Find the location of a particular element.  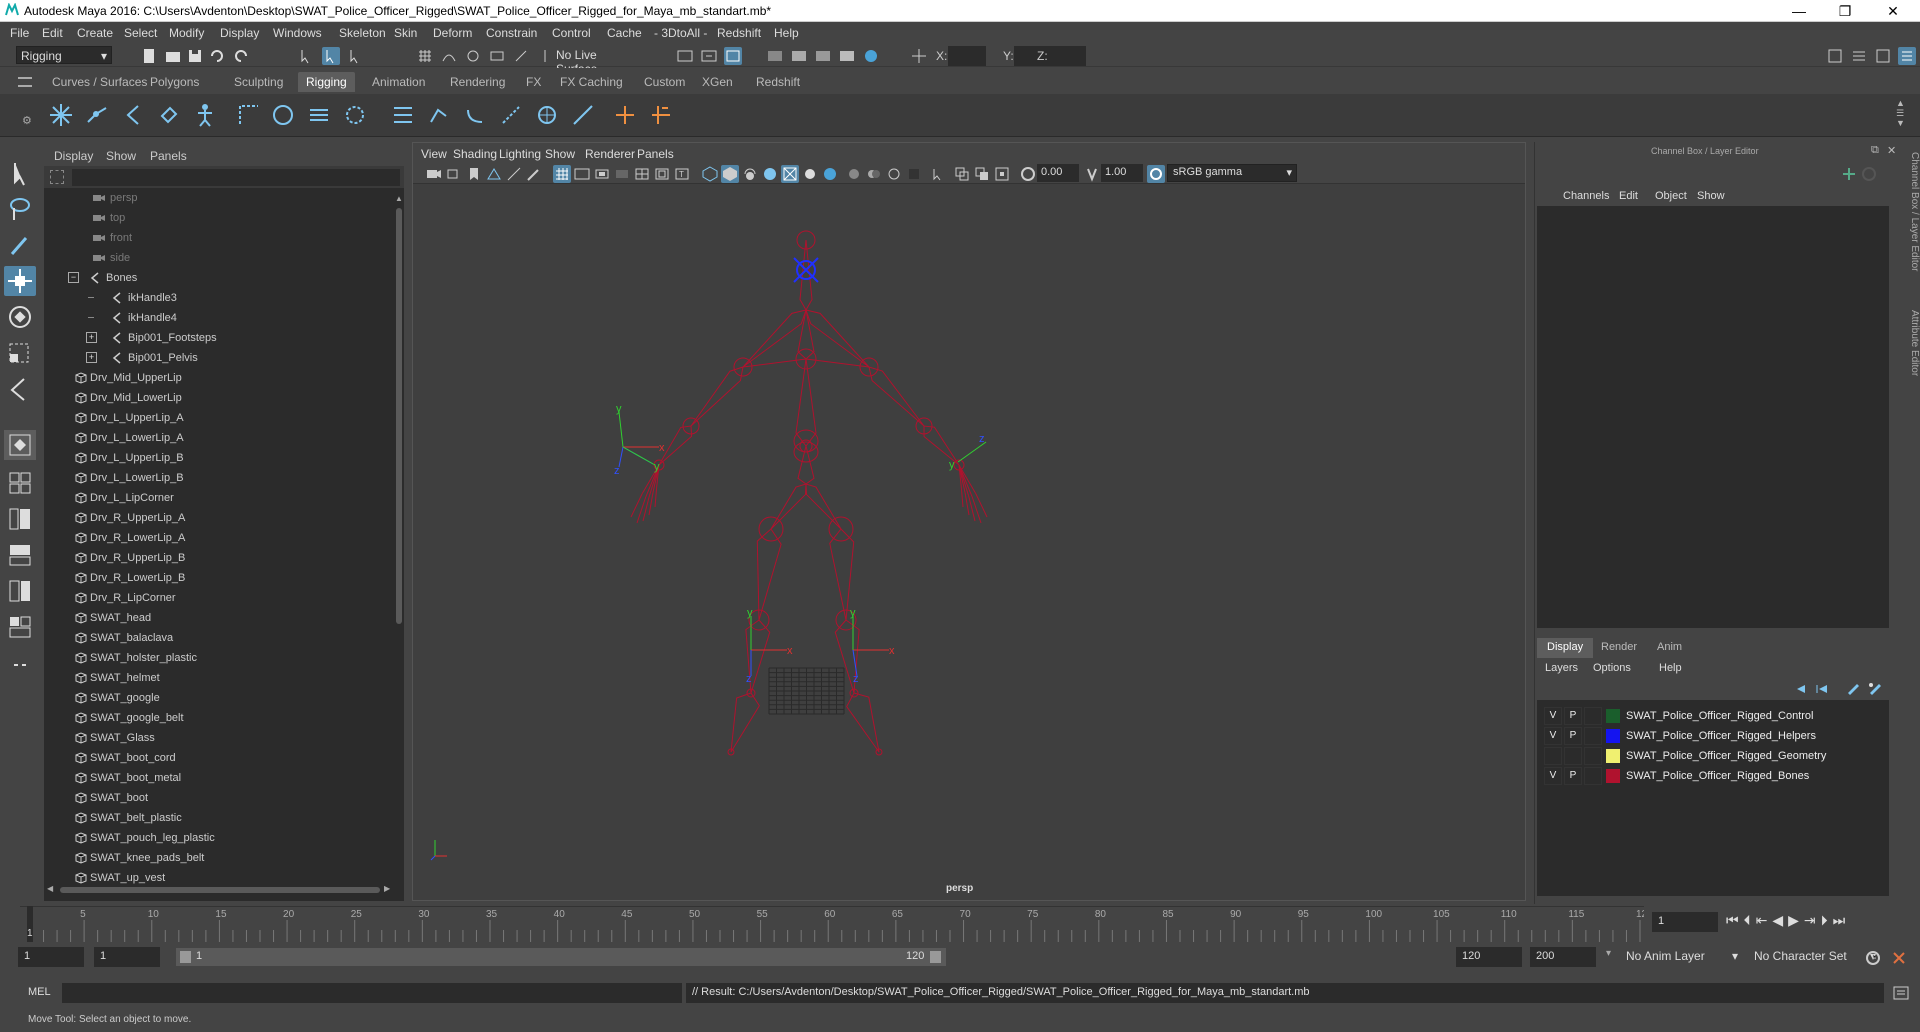

create-joints-icon is located at coordinates (61, 115).